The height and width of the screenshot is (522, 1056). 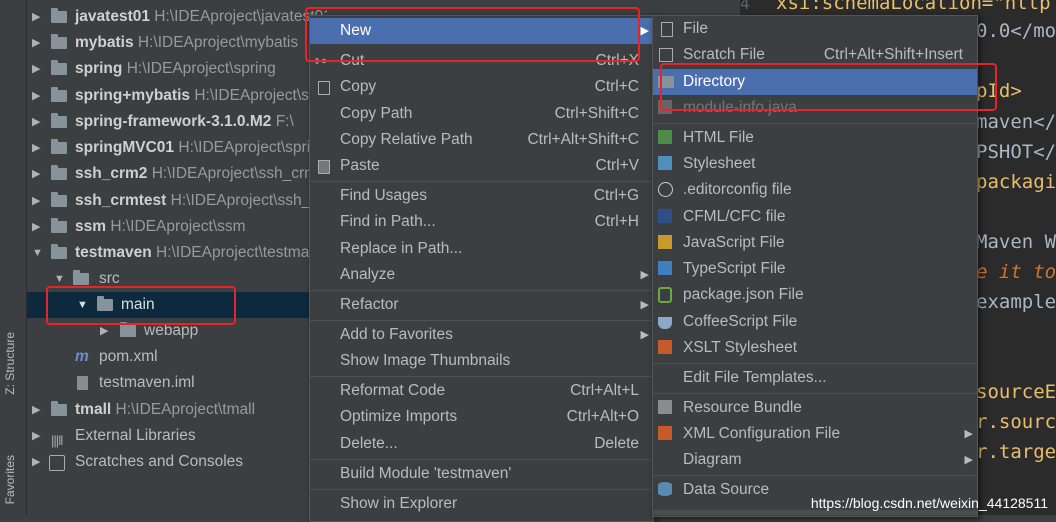 What do you see at coordinates (1016, 122) in the screenshot?
I see `code-line: maven</a` at bounding box center [1016, 122].